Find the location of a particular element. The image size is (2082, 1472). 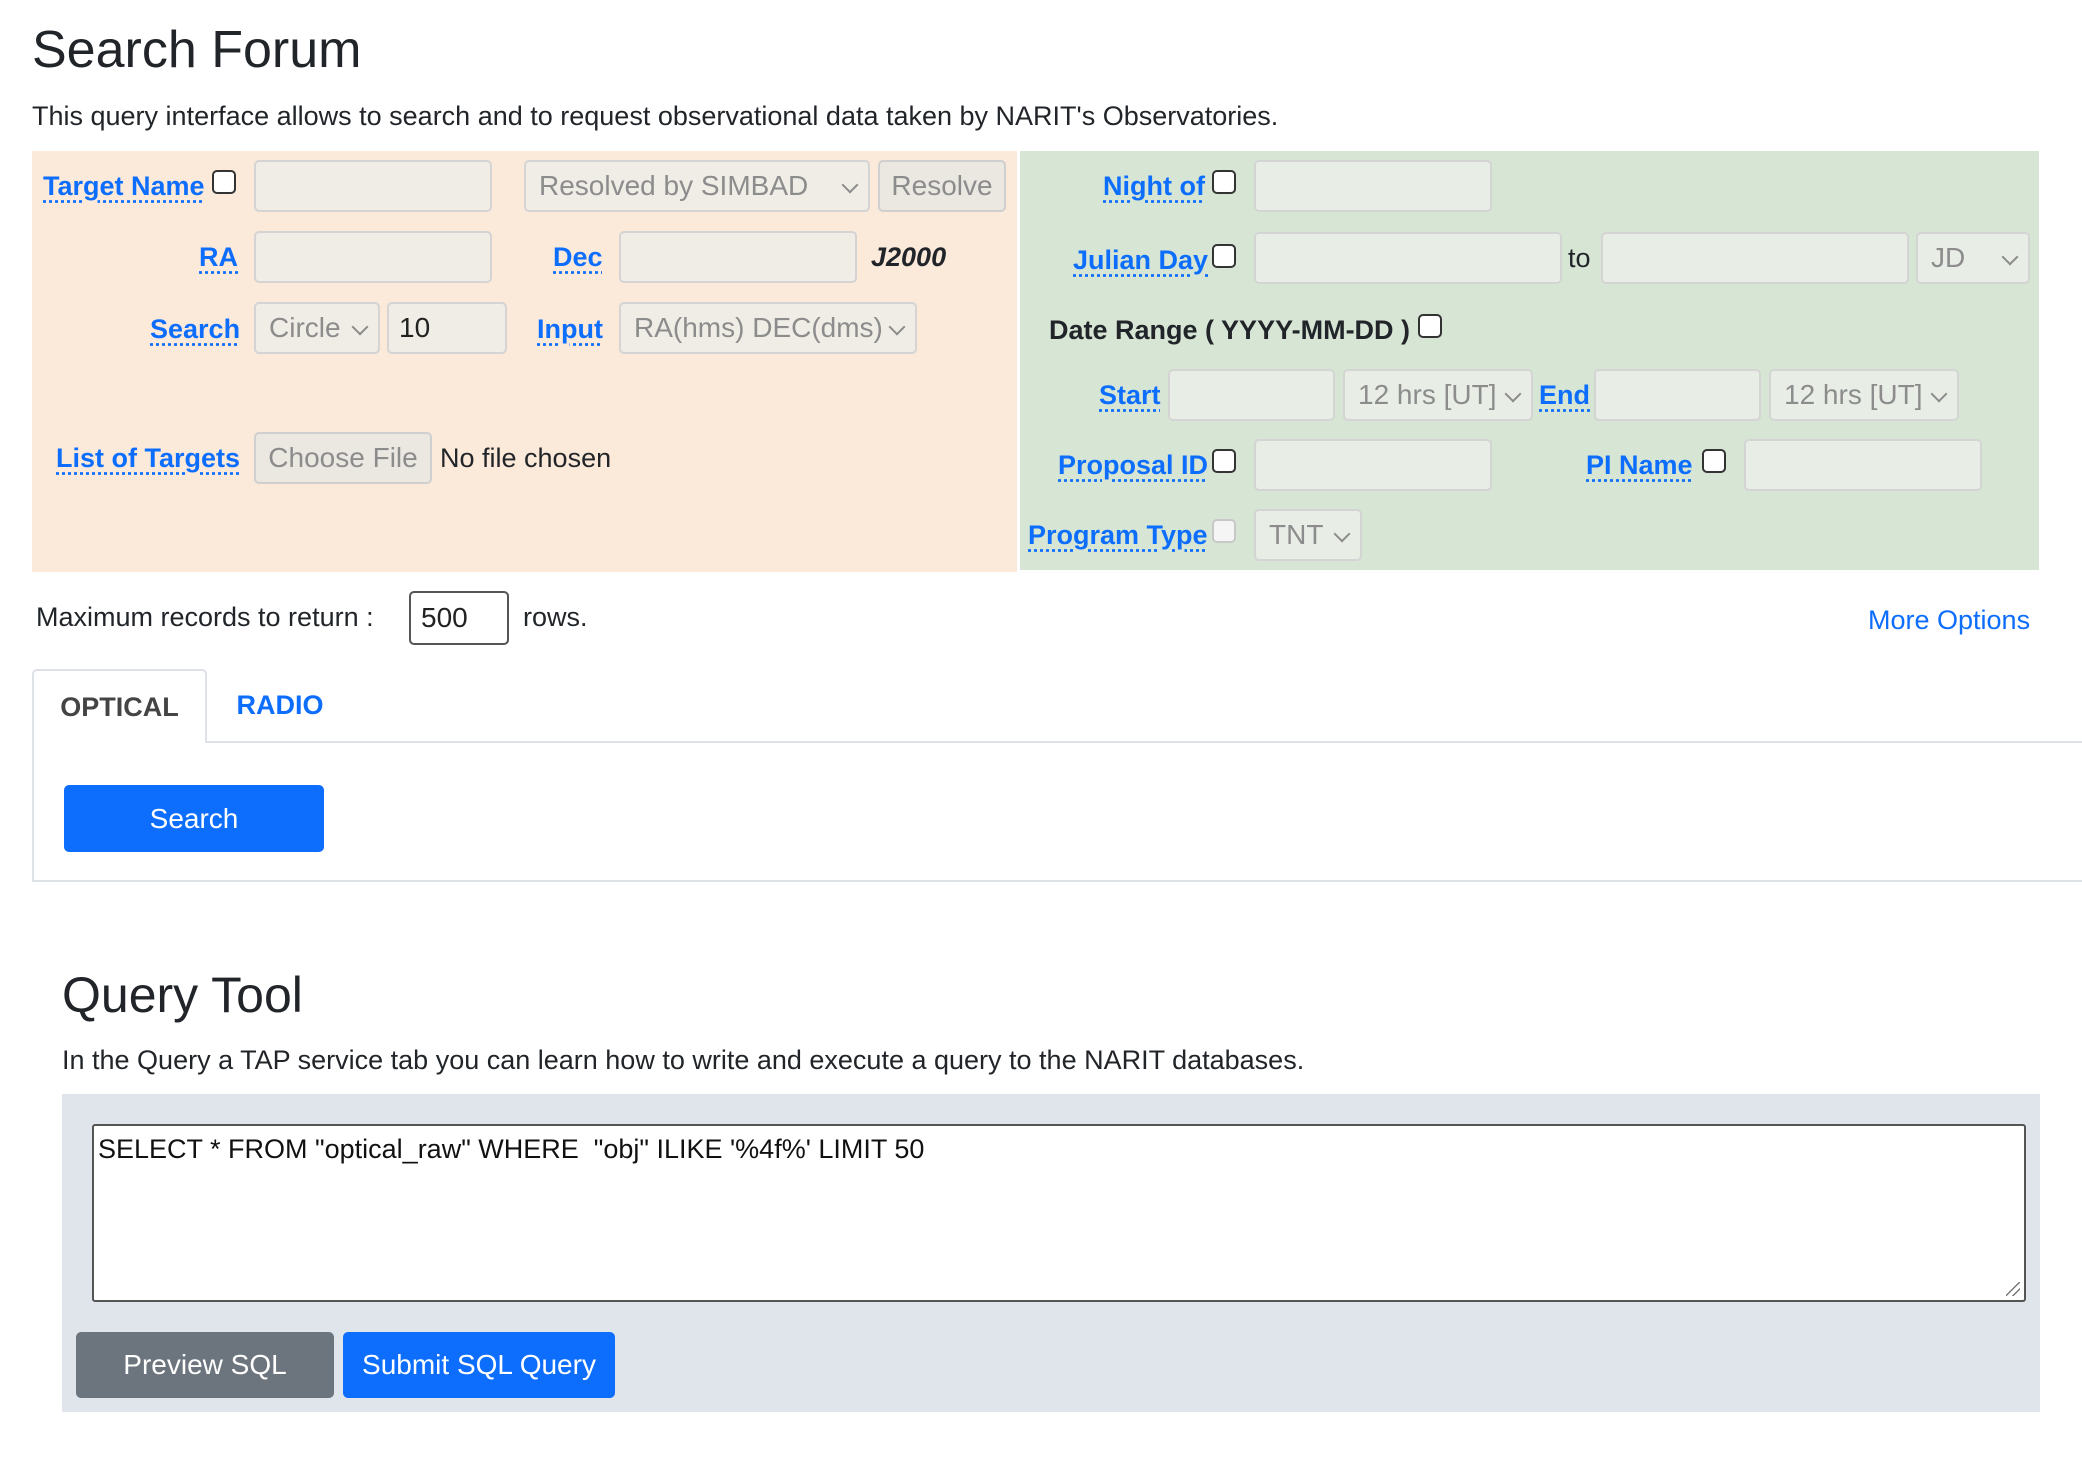

target-name-input is located at coordinates (373, 186).